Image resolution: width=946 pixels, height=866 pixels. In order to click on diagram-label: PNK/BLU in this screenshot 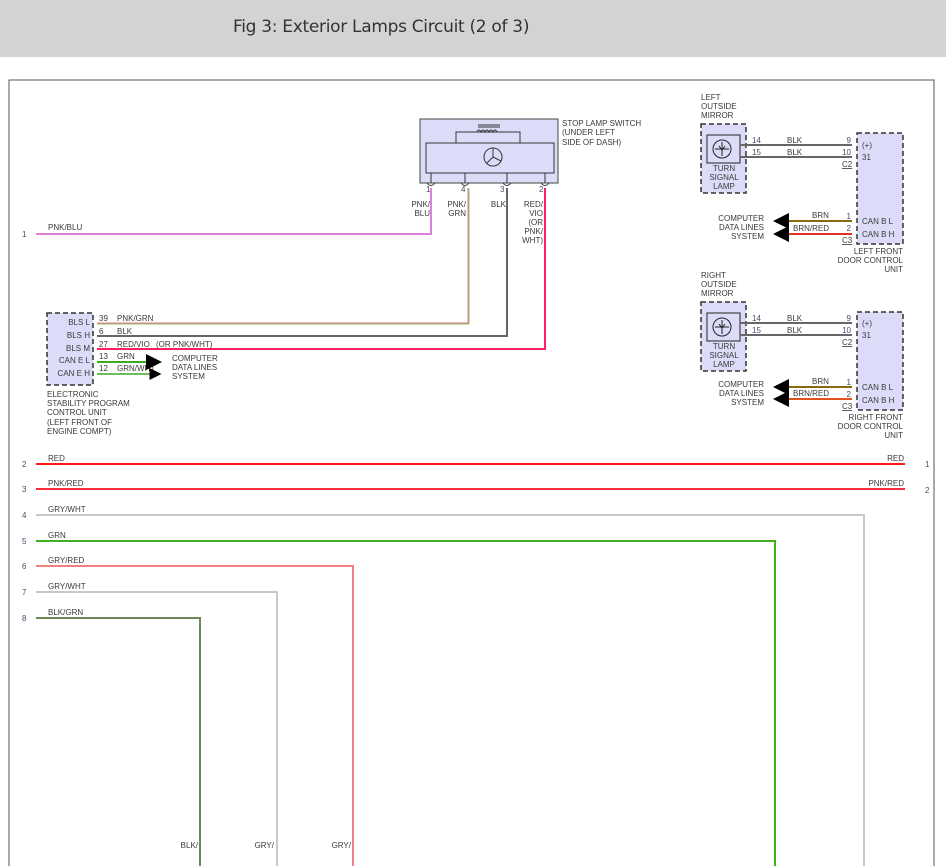, I will do `click(65, 227)`.